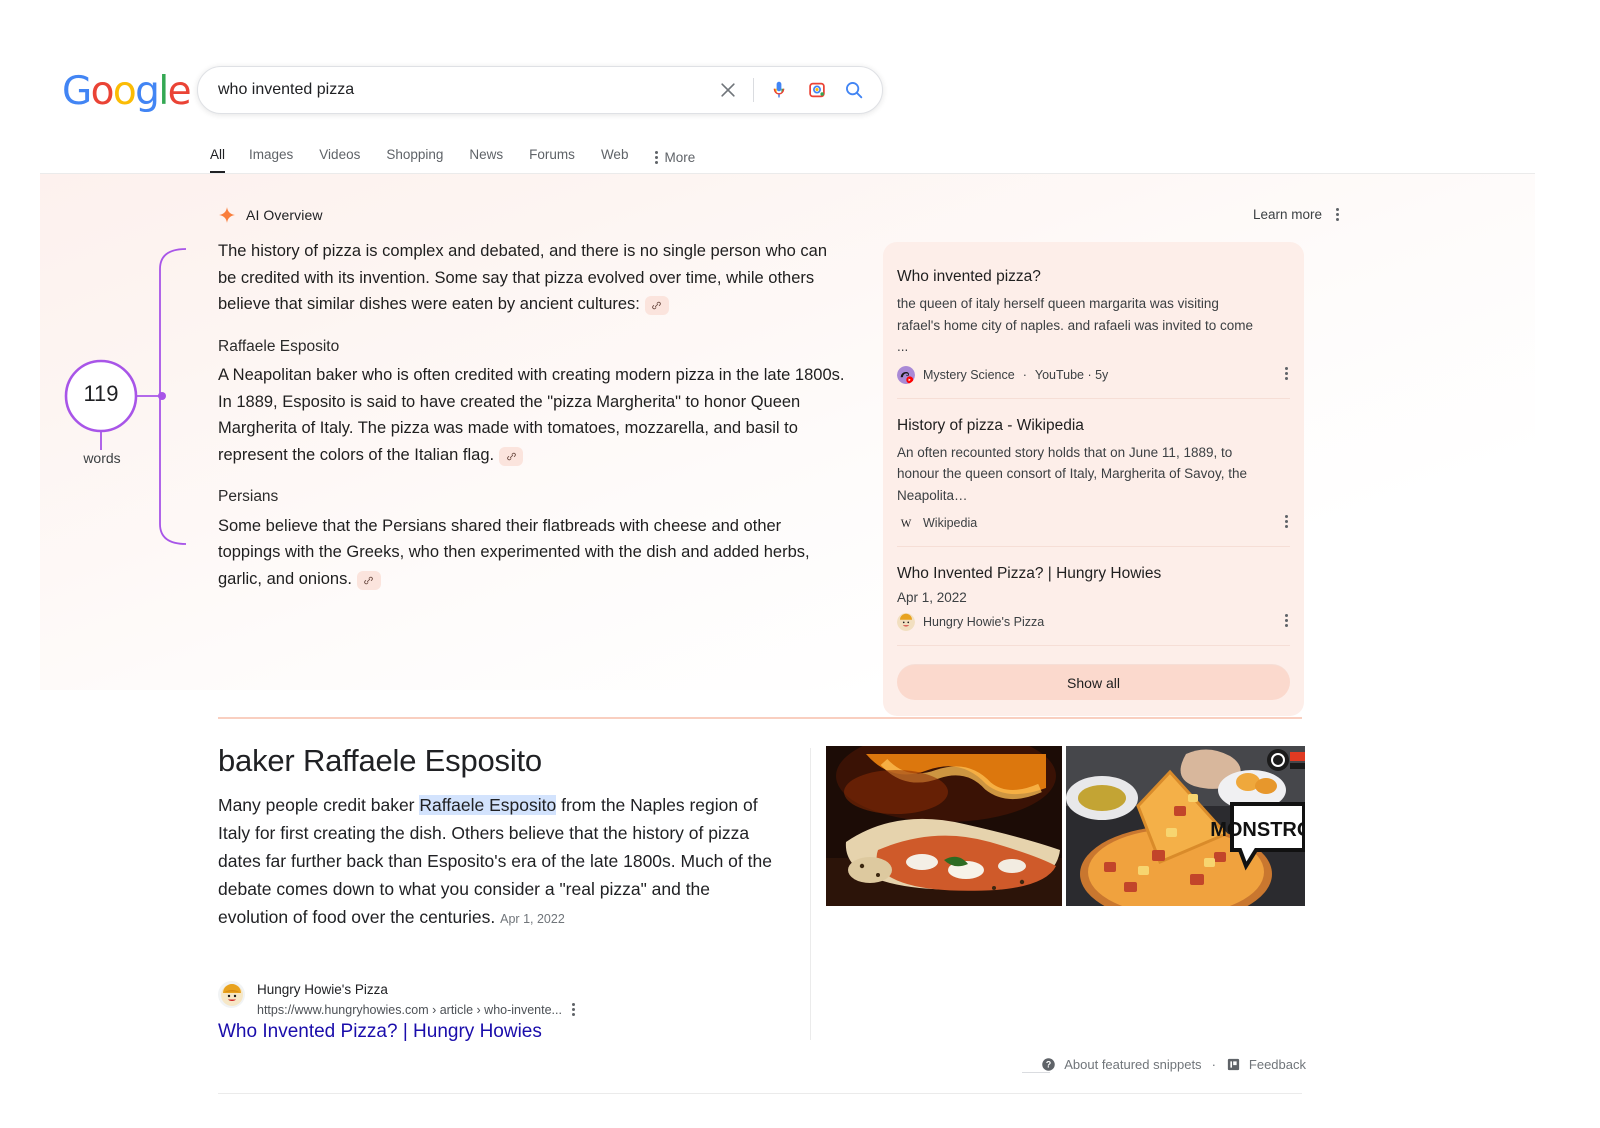 Image resolution: width=1600 pixels, height=1128 pixels. I want to click on ai-section-heading-1: Persians, so click(248, 496).